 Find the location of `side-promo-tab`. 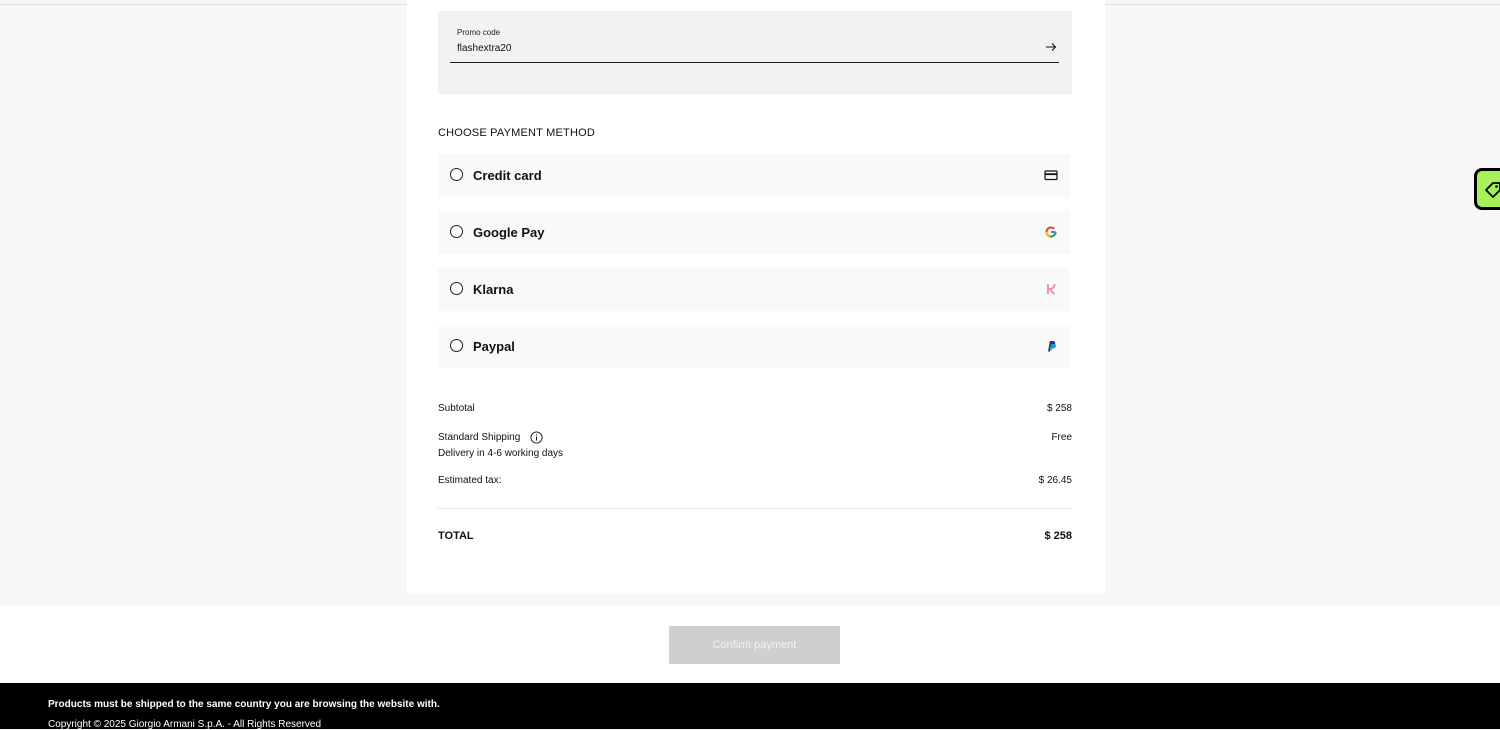

side-promo-tab is located at coordinates (1487, 189).